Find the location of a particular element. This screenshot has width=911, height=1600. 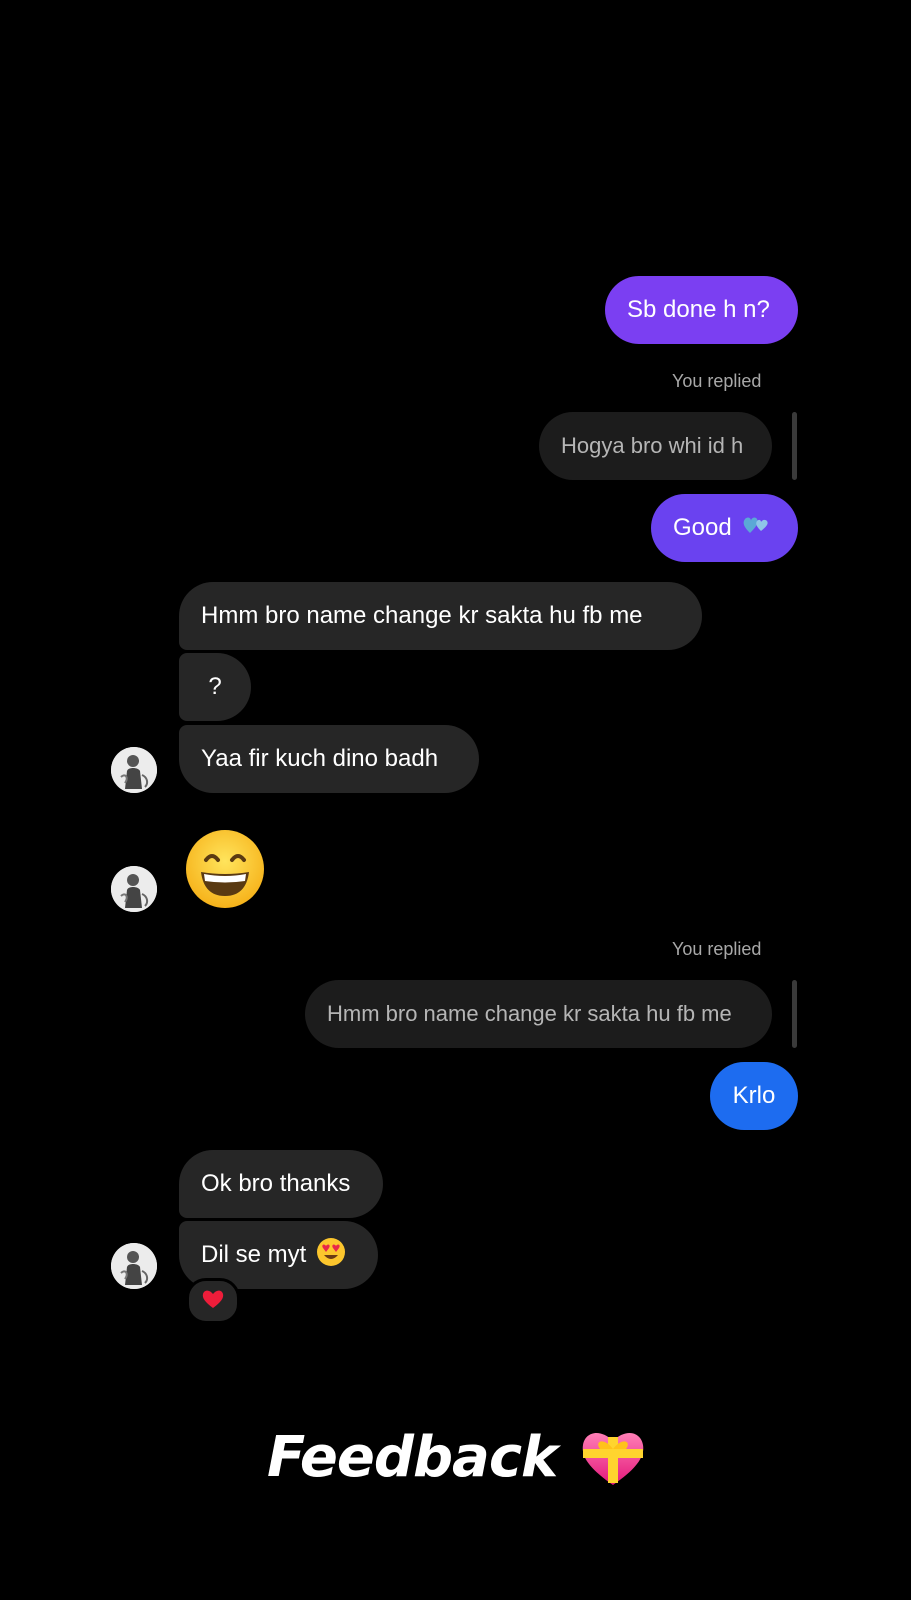

sent-message-bubble: Good is located at coordinates (724, 528).